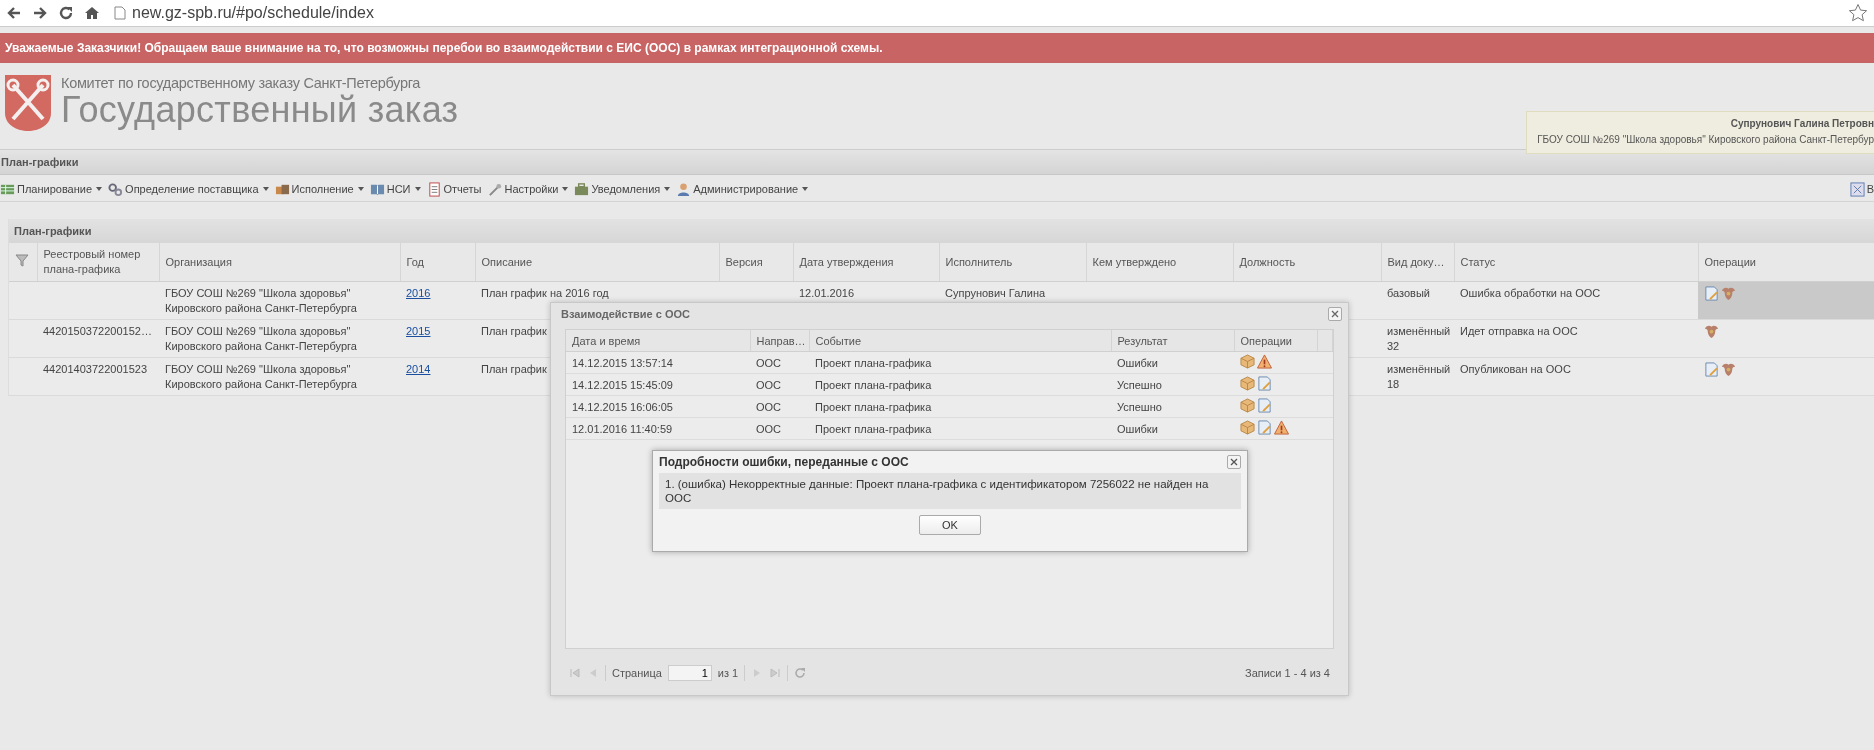 The width and height of the screenshot is (1874, 750). What do you see at coordinates (1802, 123) in the screenshot?
I see `user-name: Супрунович Галина Петровн` at bounding box center [1802, 123].